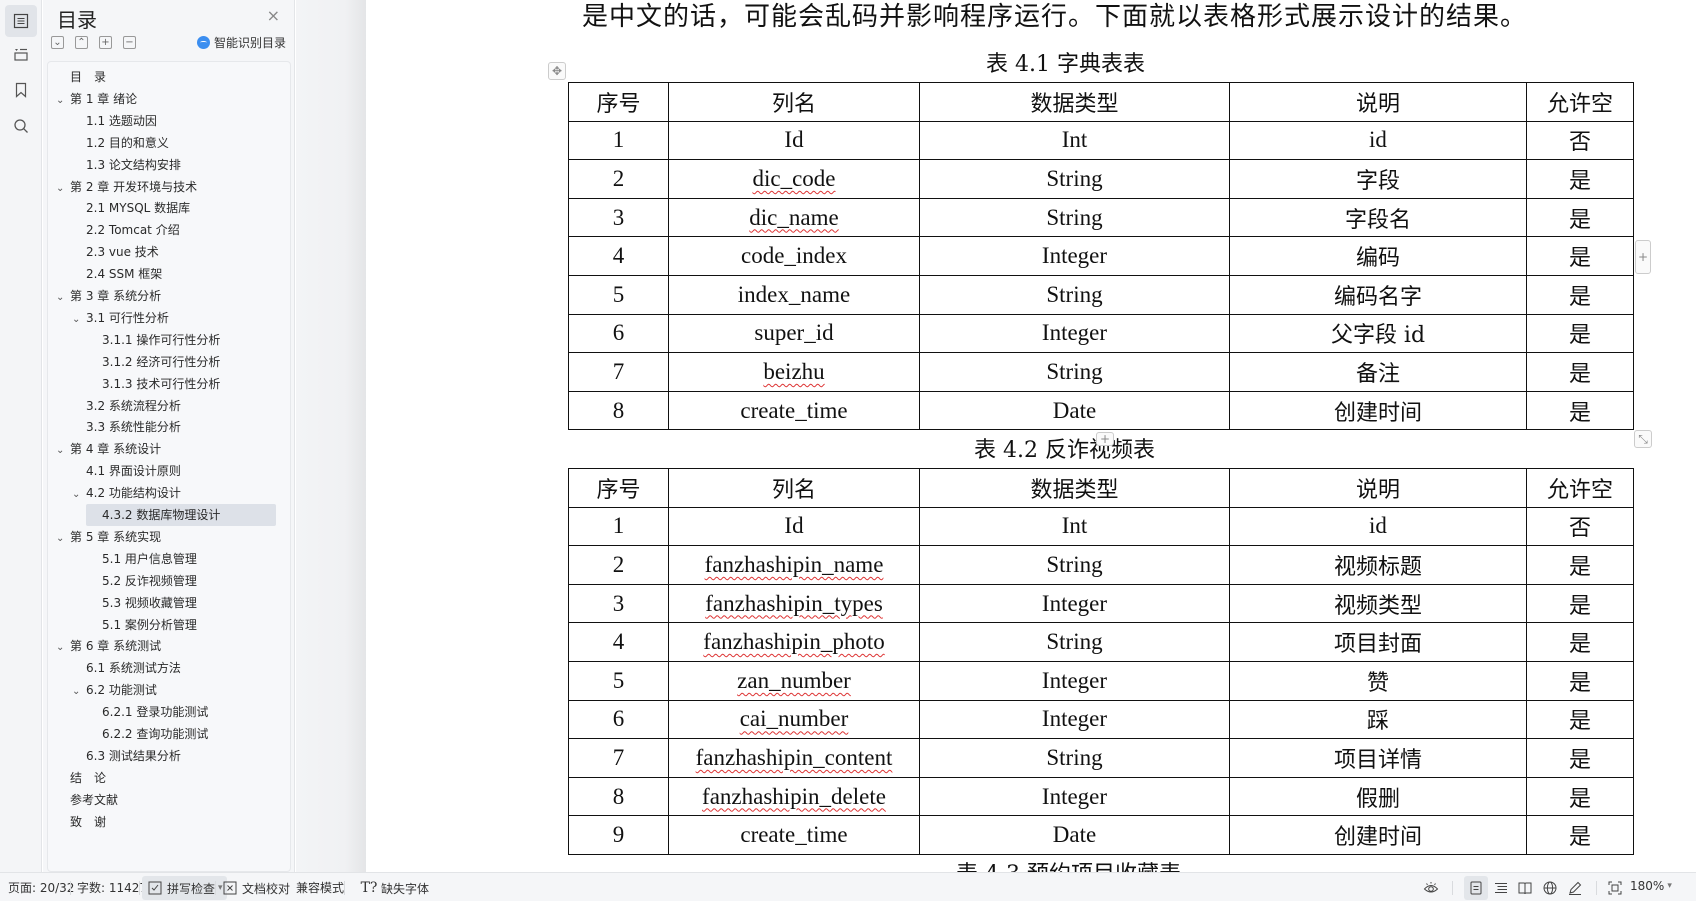  What do you see at coordinates (1074, 526) in the screenshot?
I see `table-cell: Int` at bounding box center [1074, 526].